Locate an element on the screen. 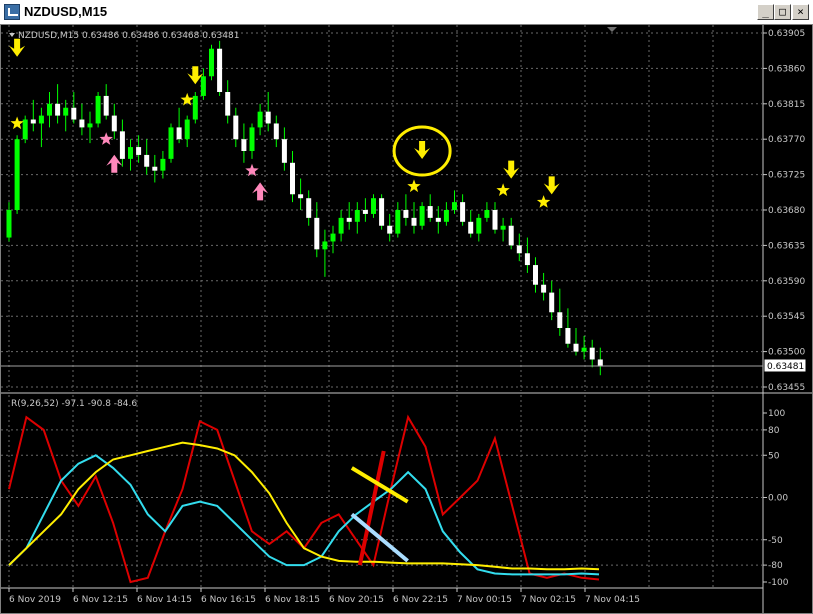  time-label: 6 Nov 16:15 is located at coordinates (228, 600).